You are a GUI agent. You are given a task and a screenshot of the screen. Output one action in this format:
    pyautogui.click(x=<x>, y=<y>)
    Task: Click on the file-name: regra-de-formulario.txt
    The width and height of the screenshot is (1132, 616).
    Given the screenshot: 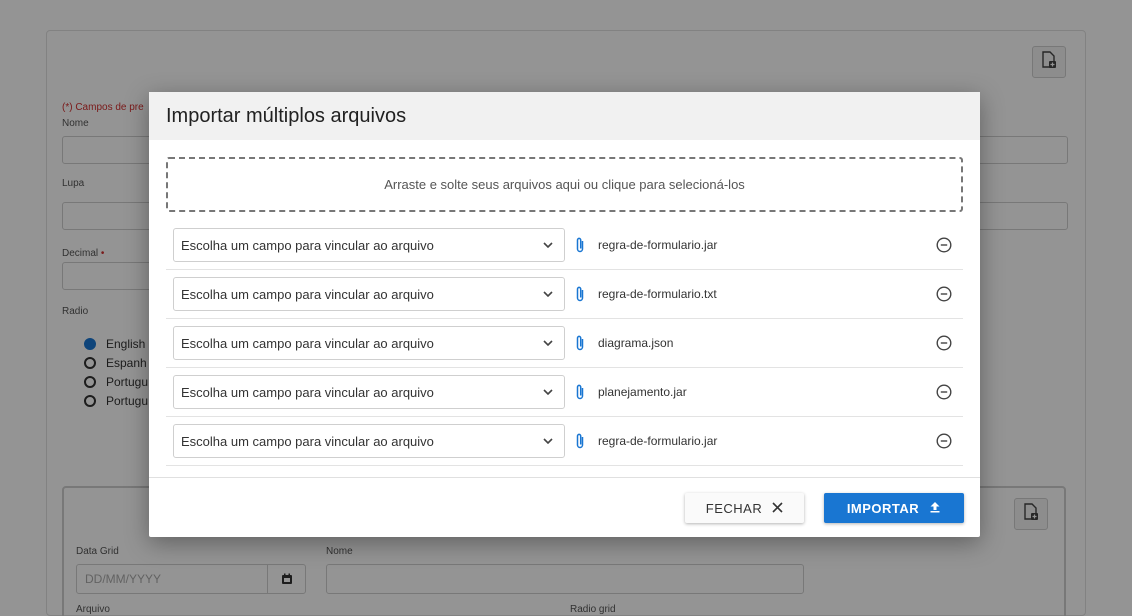 What is the action you would take?
    pyautogui.click(x=657, y=294)
    